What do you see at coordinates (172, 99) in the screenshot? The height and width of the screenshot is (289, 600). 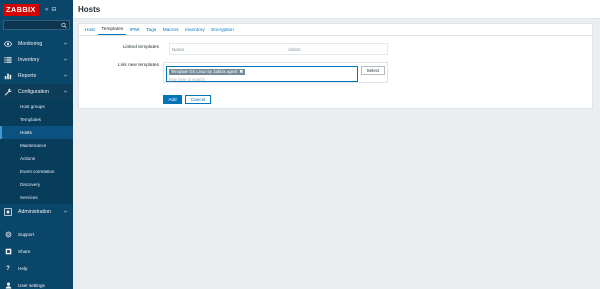 I see `add-button: Add` at bounding box center [172, 99].